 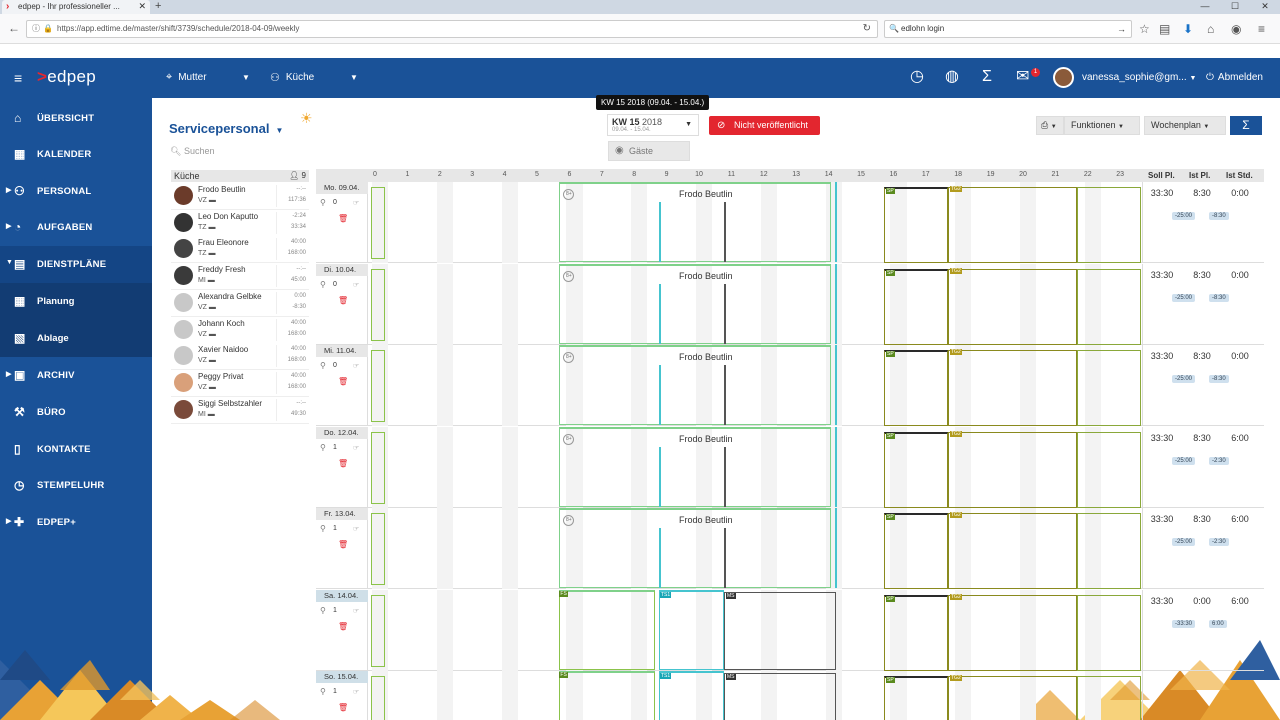 What do you see at coordinates (764, 125) in the screenshot?
I see `publish-status-button: ⊘ Nicht veröffentlicht` at bounding box center [764, 125].